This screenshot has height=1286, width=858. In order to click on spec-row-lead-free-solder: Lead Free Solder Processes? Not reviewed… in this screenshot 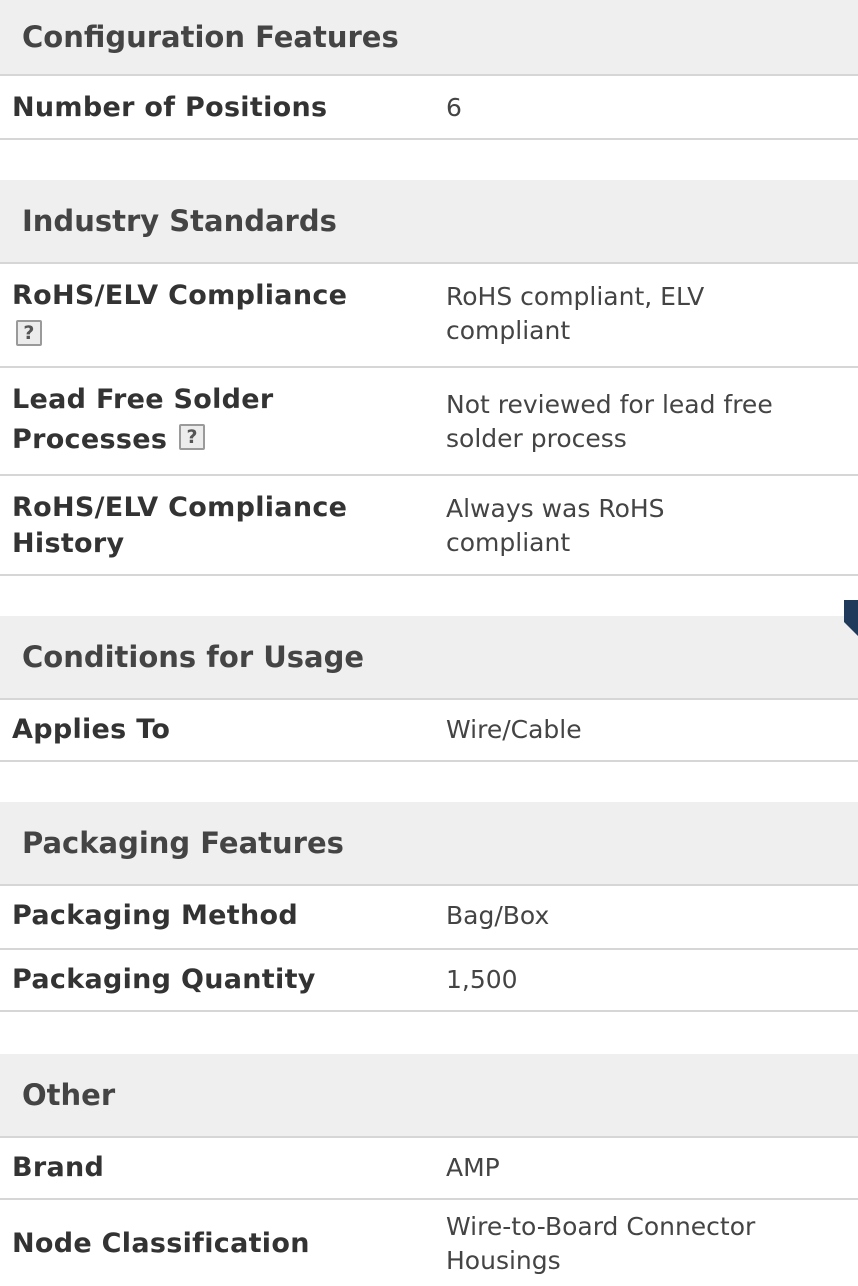, I will do `click(429, 422)`.